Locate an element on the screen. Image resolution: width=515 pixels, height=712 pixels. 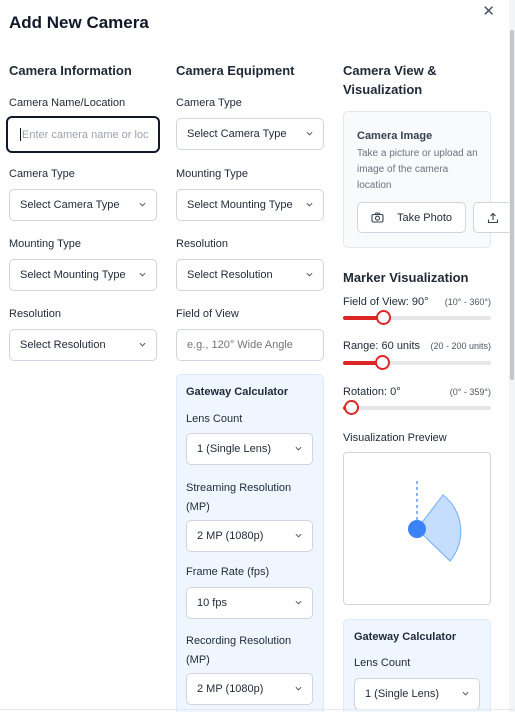
recording-resolution-label: Recording Resolution (MP) is located at coordinates (238, 651).